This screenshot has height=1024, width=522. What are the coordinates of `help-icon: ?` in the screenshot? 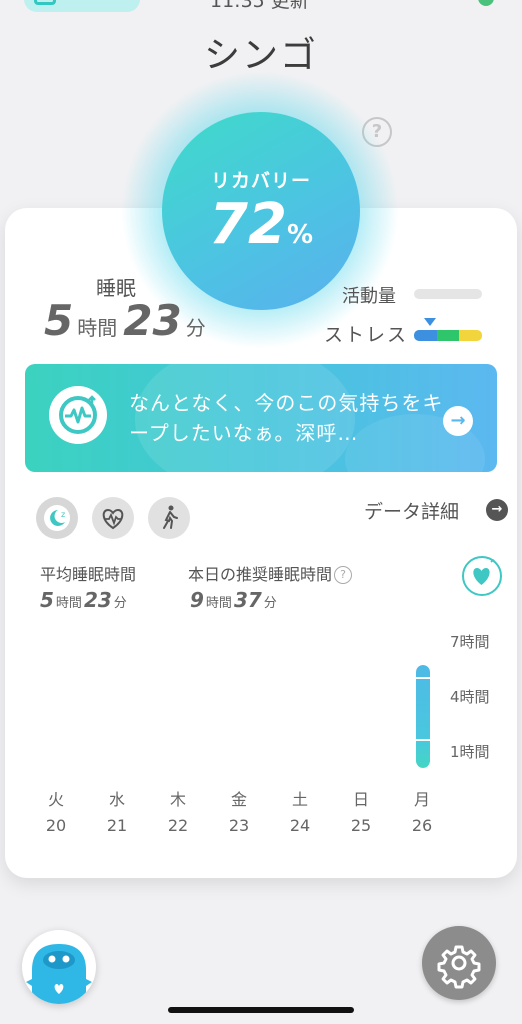 It's located at (343, 575).